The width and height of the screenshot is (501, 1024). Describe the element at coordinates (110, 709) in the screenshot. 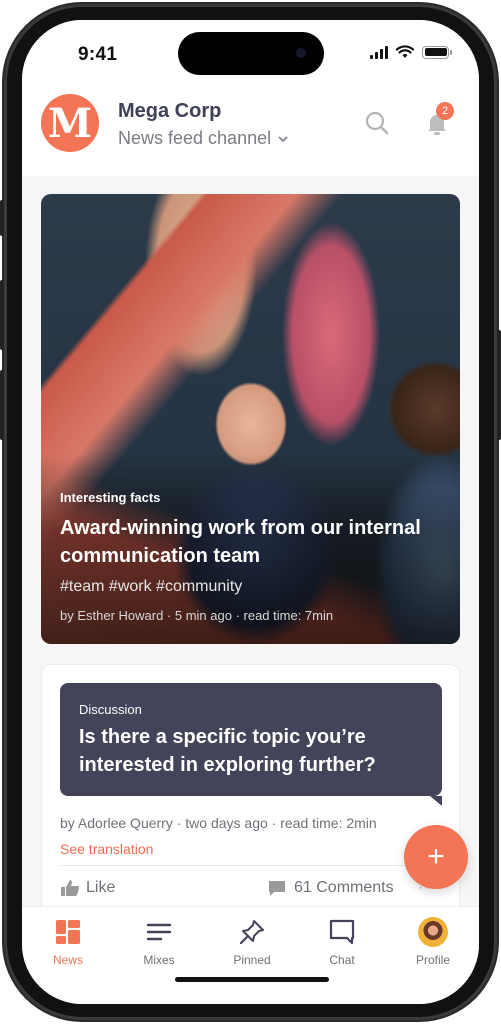

I see `discussion-category: Discussion` at that location.